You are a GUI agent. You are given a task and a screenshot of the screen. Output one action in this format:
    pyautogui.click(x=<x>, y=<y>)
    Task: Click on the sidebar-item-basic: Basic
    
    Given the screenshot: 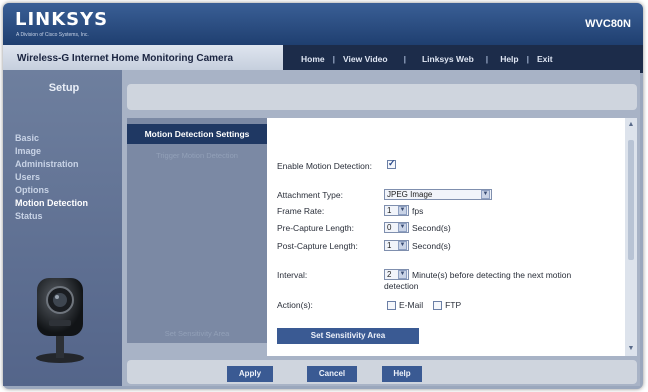 What is the action you would take?
    pyautogui.click(x=51, y=138)
    